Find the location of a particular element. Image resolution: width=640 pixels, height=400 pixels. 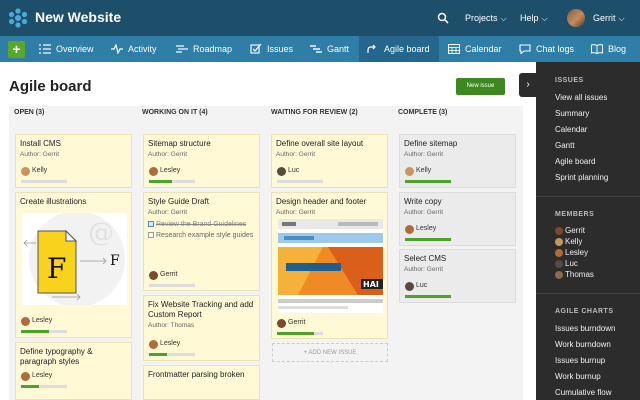

add-button: + is located at coordinates (16, 49).